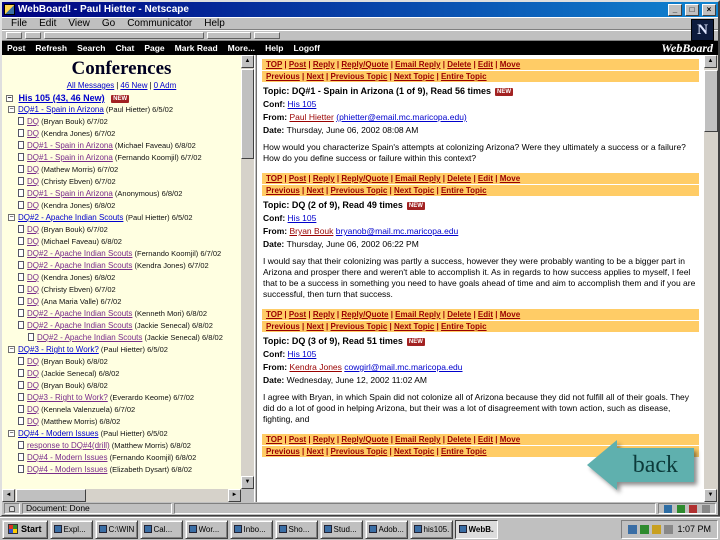 The height and width of the screenshot is (540, 720). What do you see at coordinates (25, 529) in the screenshot?
I see `start-button: Start` at bounding box center [25, 529].